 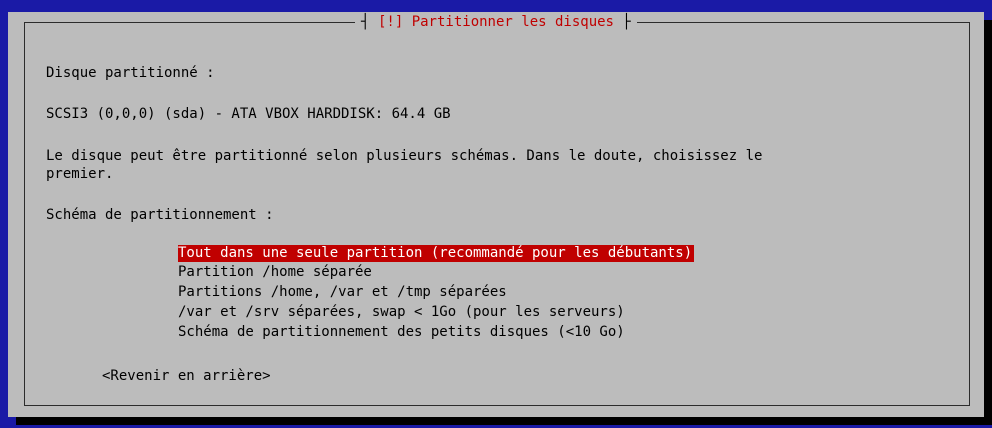 What do you see at coordinates (504, 421) in the screenshot?
I see `dialog-shadow-bottom` at bounding box center [504, 421].